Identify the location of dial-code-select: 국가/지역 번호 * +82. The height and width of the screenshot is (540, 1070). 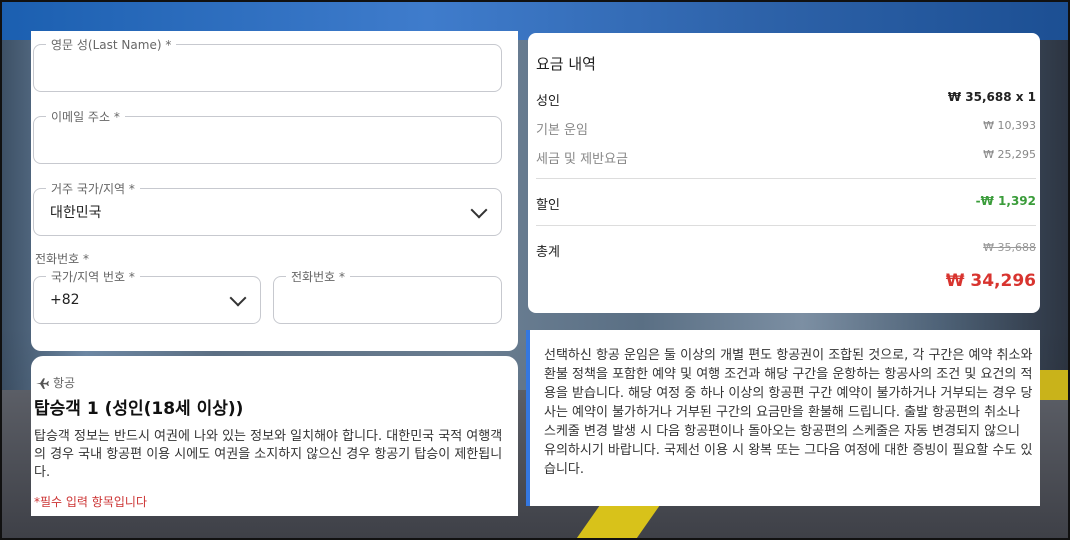
(147, 296).